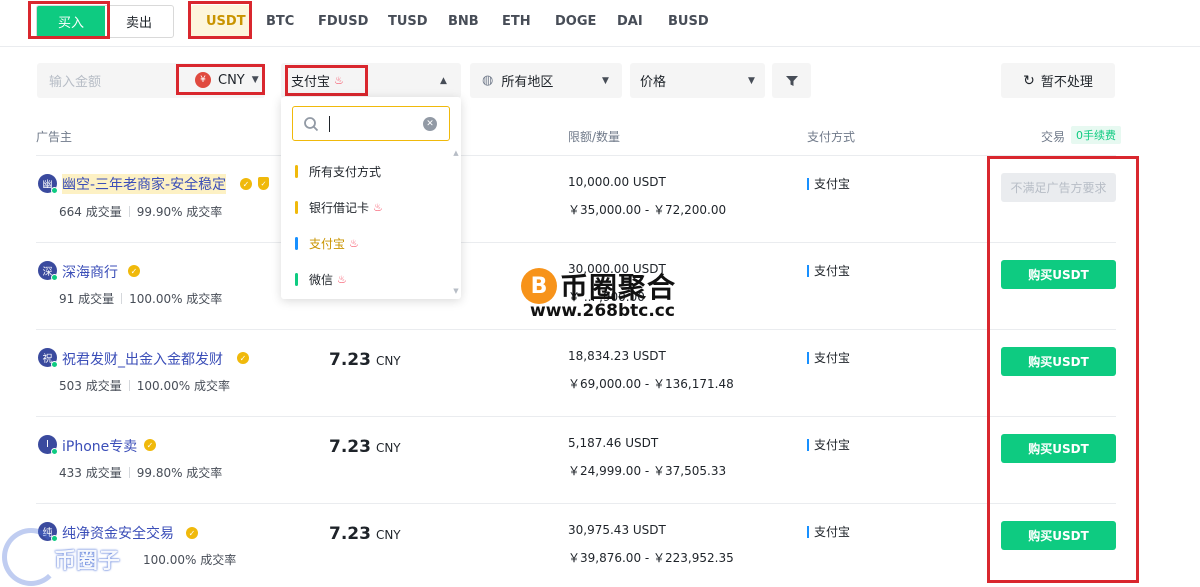  I want to click on dropdown-item-bank: 银行借记卡 ♨, so click(339, 207).